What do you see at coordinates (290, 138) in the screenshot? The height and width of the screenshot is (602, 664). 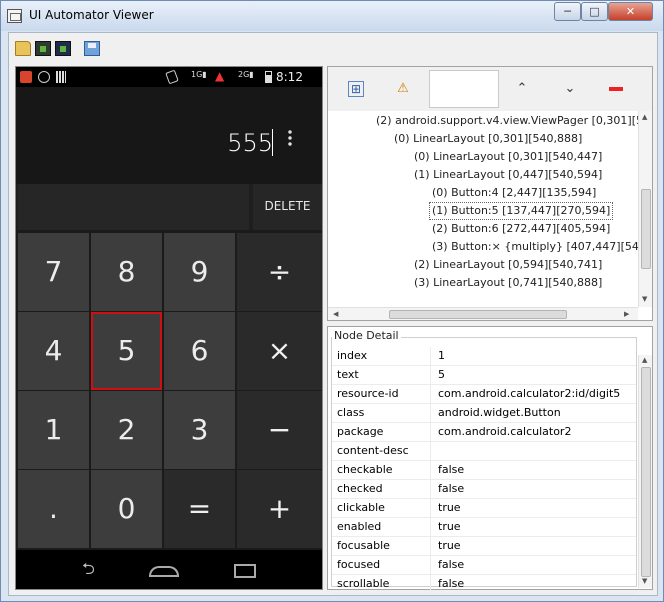 I see `overflow-menu-icon` at bounding box center [290, 138].